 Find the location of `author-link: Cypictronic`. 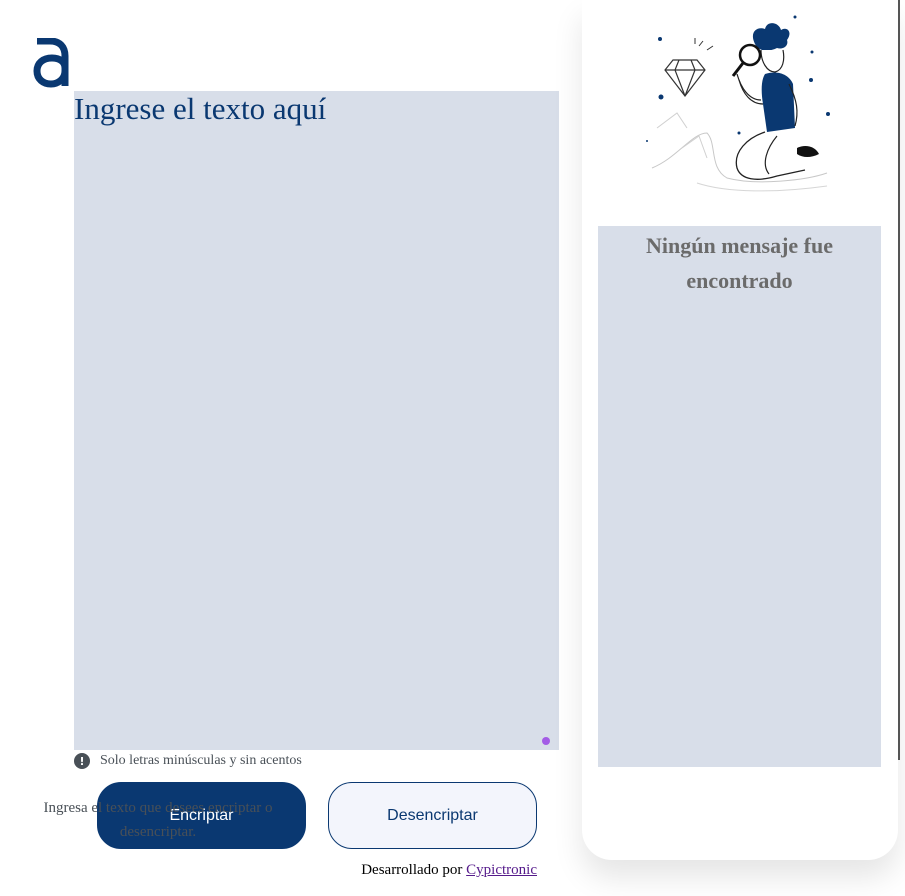

author-link: Cypictronic is located at coordinates (501, 870).